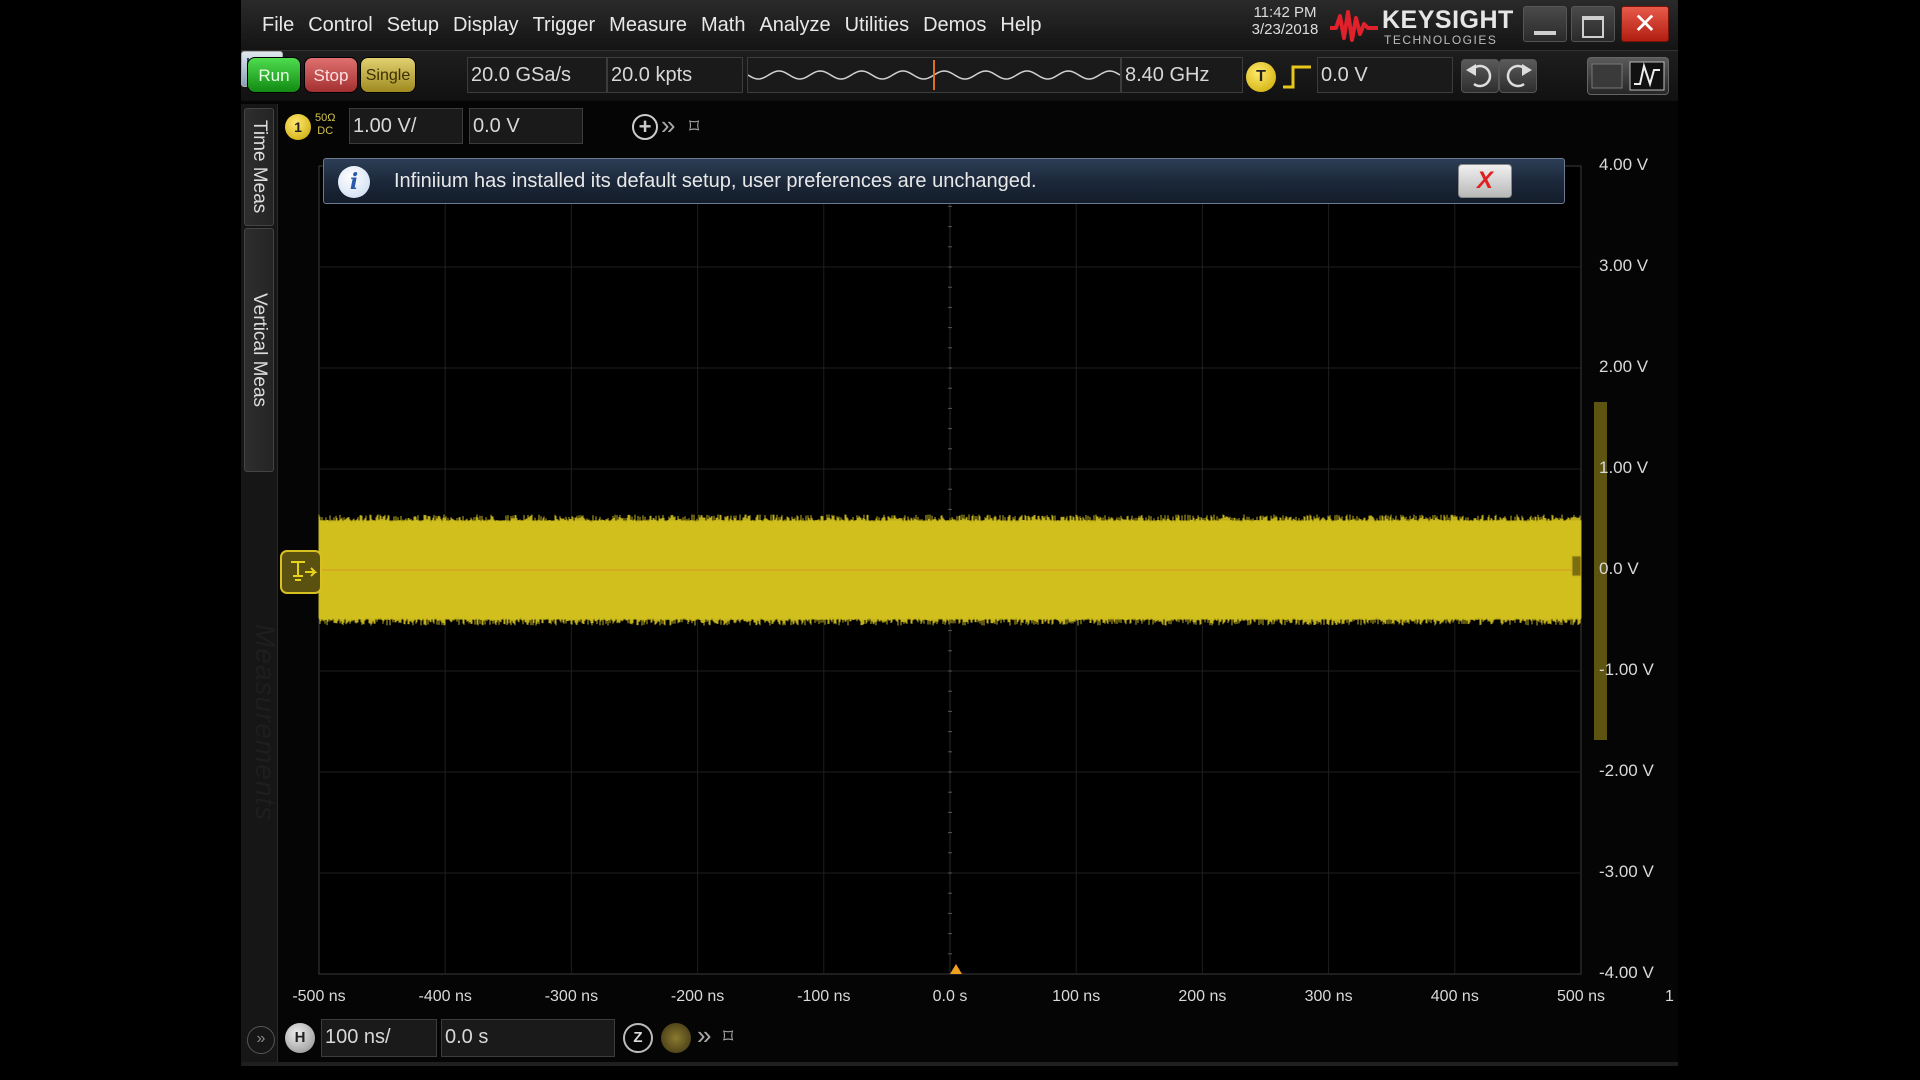  I want to click on add-channel-button: +, so click(645, 127).